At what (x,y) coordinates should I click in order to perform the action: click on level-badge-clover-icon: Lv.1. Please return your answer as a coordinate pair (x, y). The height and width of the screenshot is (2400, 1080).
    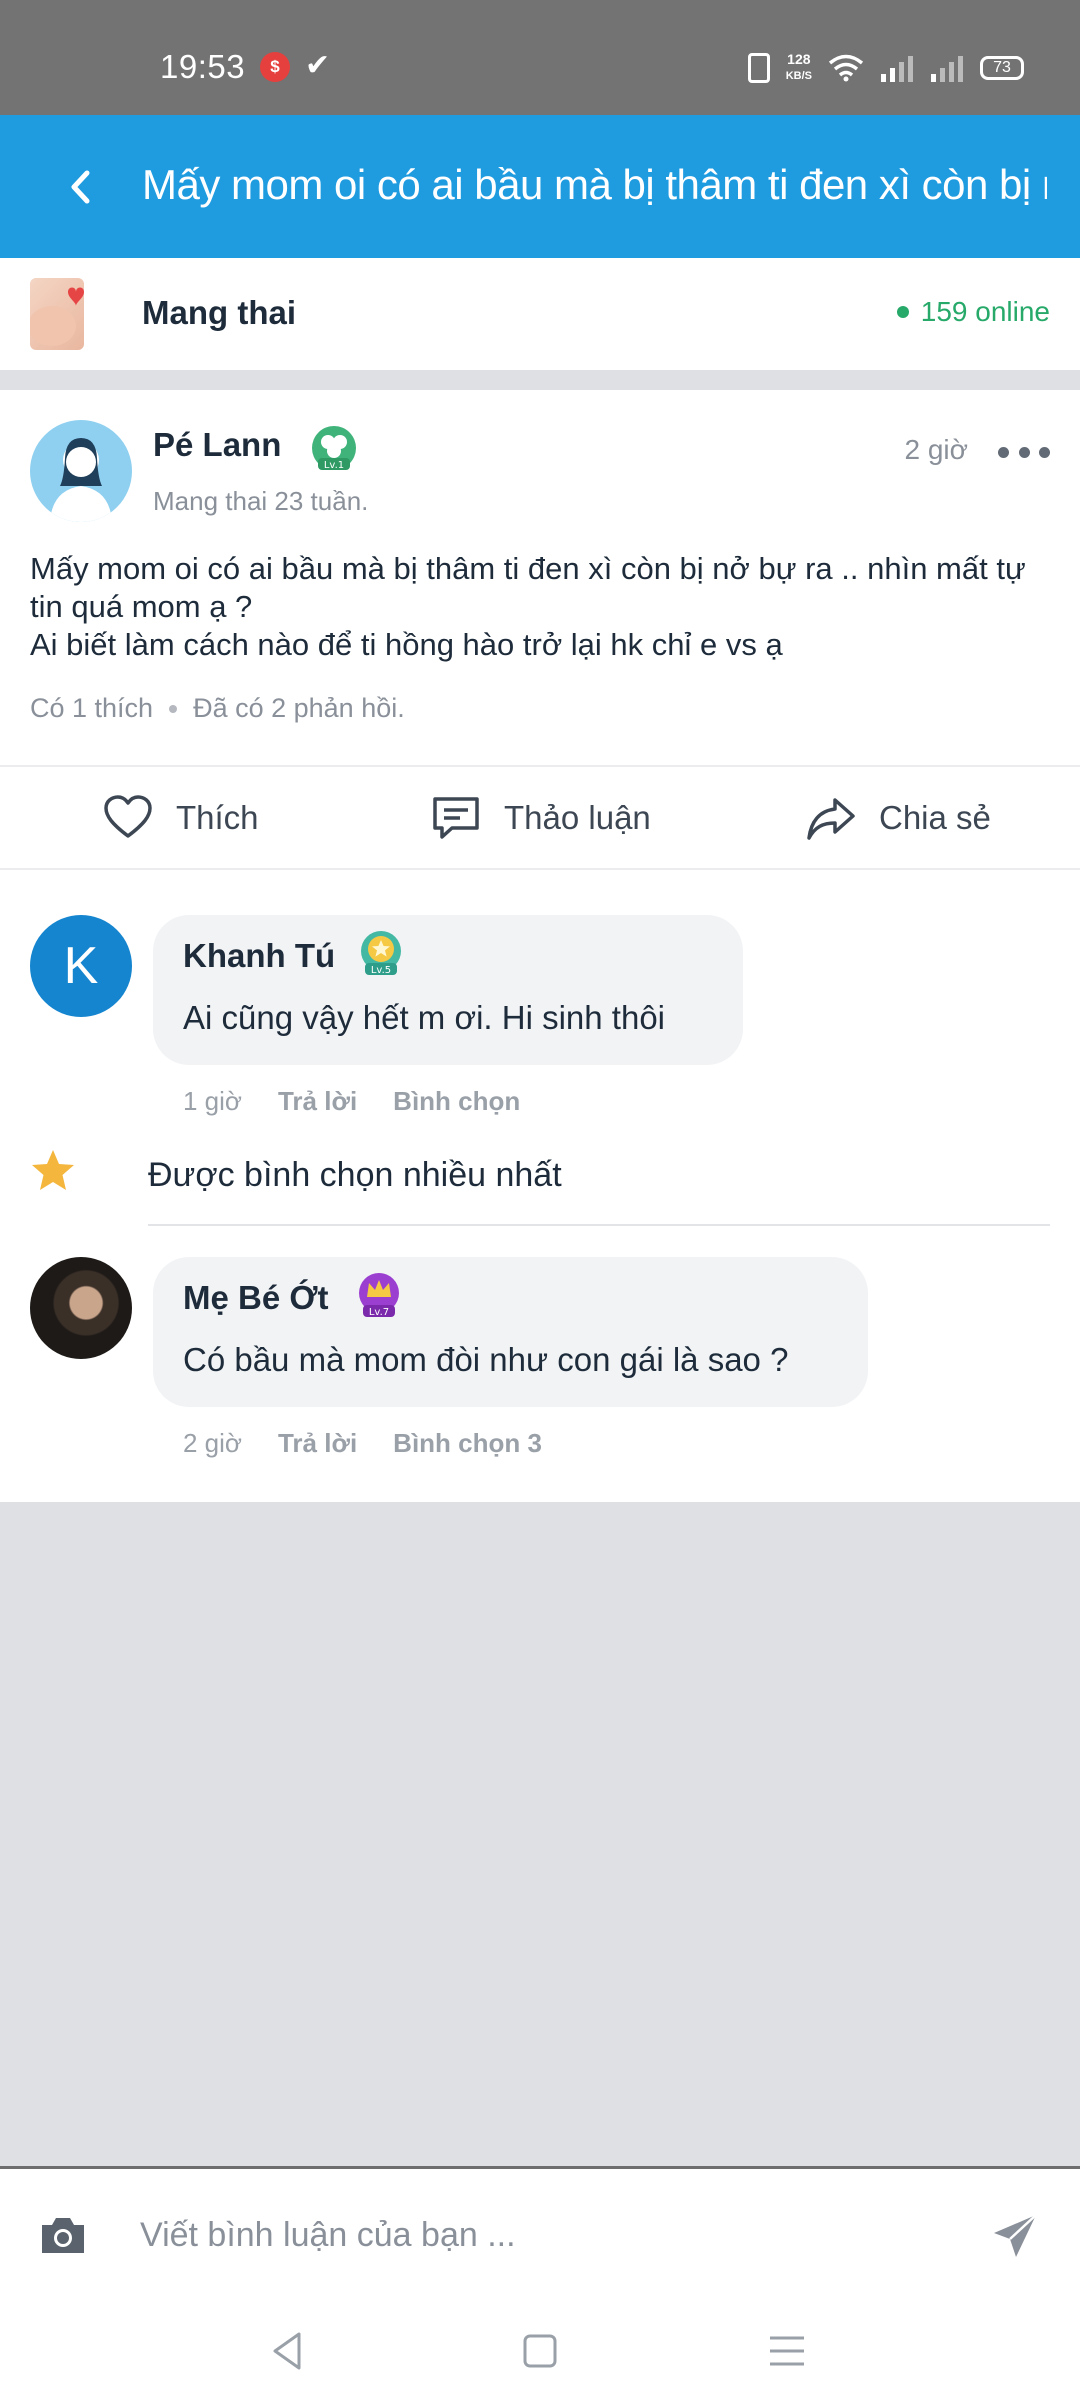
    Looking at the image, I should click on (334, 448).